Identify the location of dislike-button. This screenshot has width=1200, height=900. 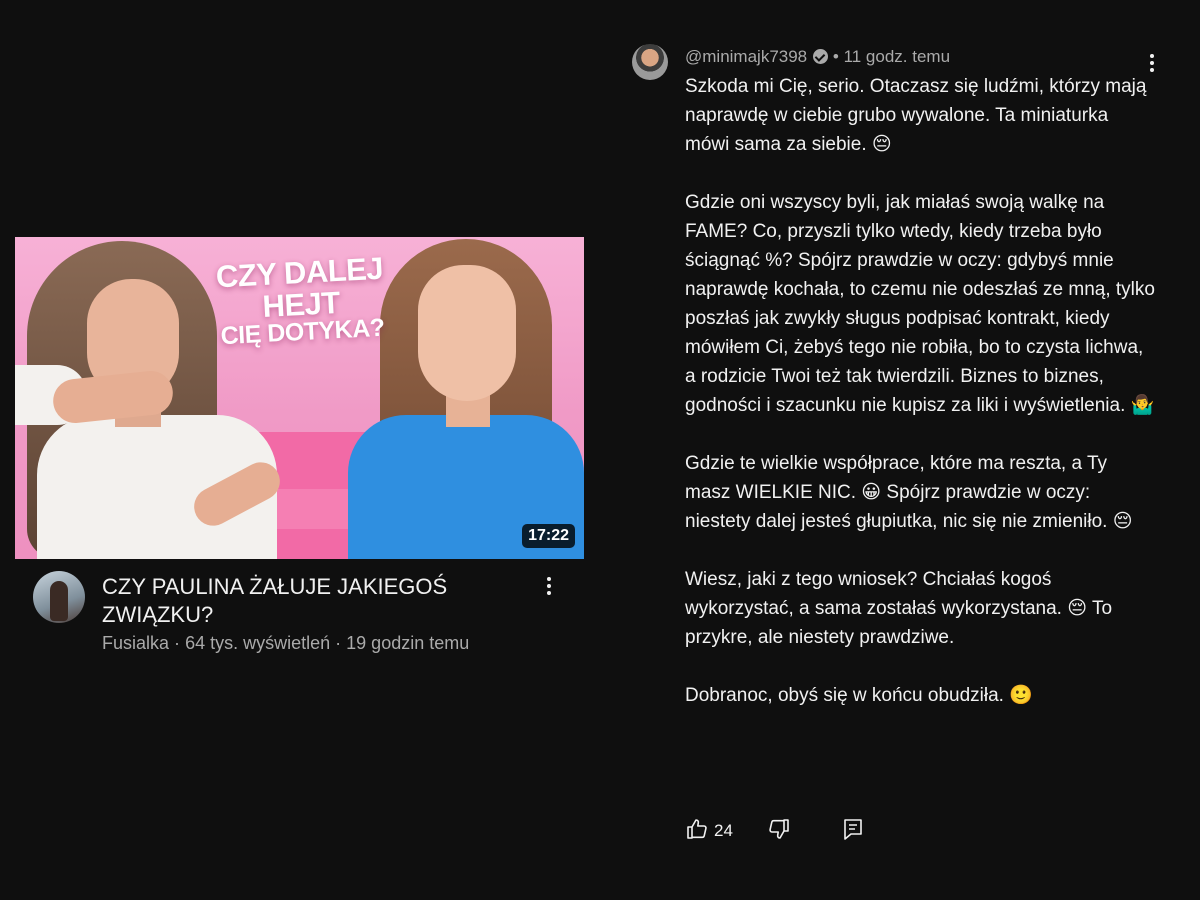
(779, 831).